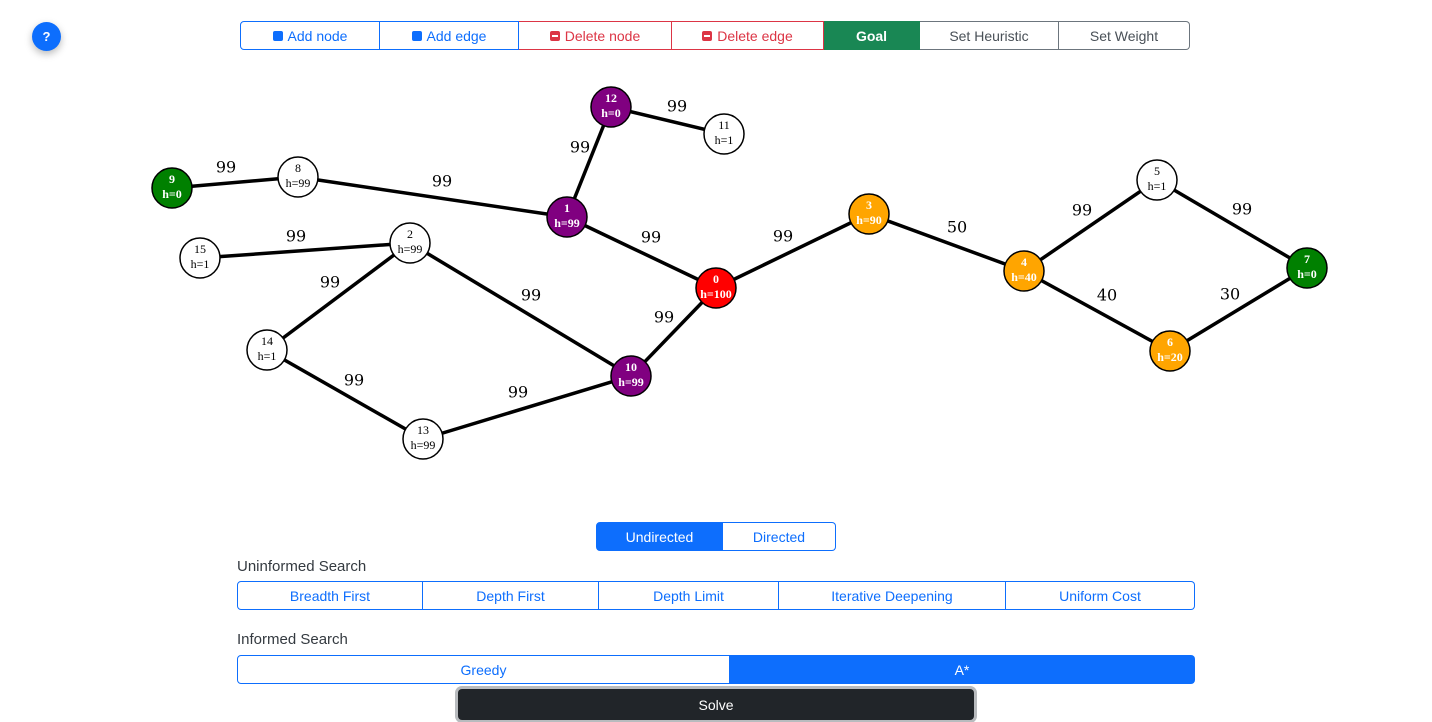 Image resolution: width=1432 pixels, height=722 pixels. I want to click on node-heuristic-label: h=90, so click(869, 220).